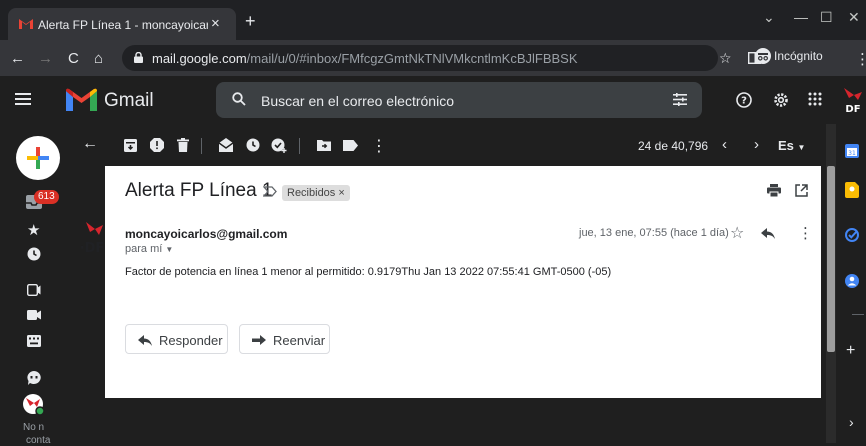 This screenshot has width=866, height=446. I want to click on sender-email: moncayoicarlos@gmail.com, so click(206, 234).